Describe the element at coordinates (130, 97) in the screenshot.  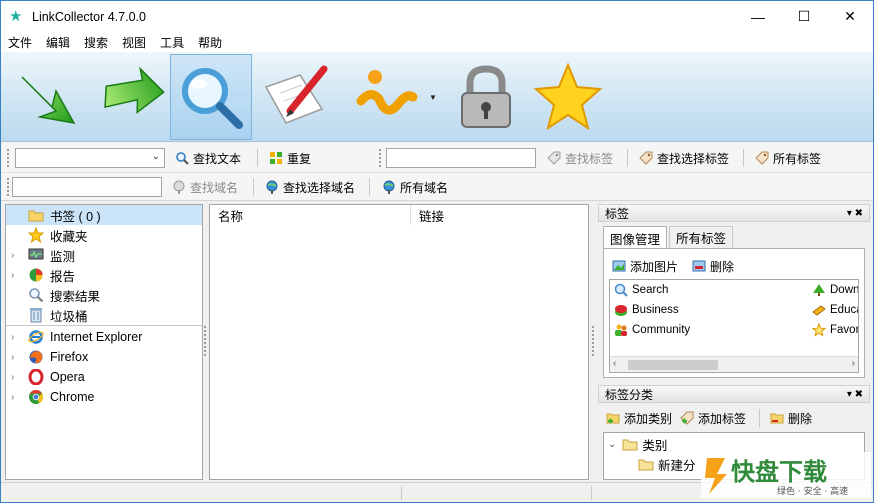
I see `export-up-button` at that location.